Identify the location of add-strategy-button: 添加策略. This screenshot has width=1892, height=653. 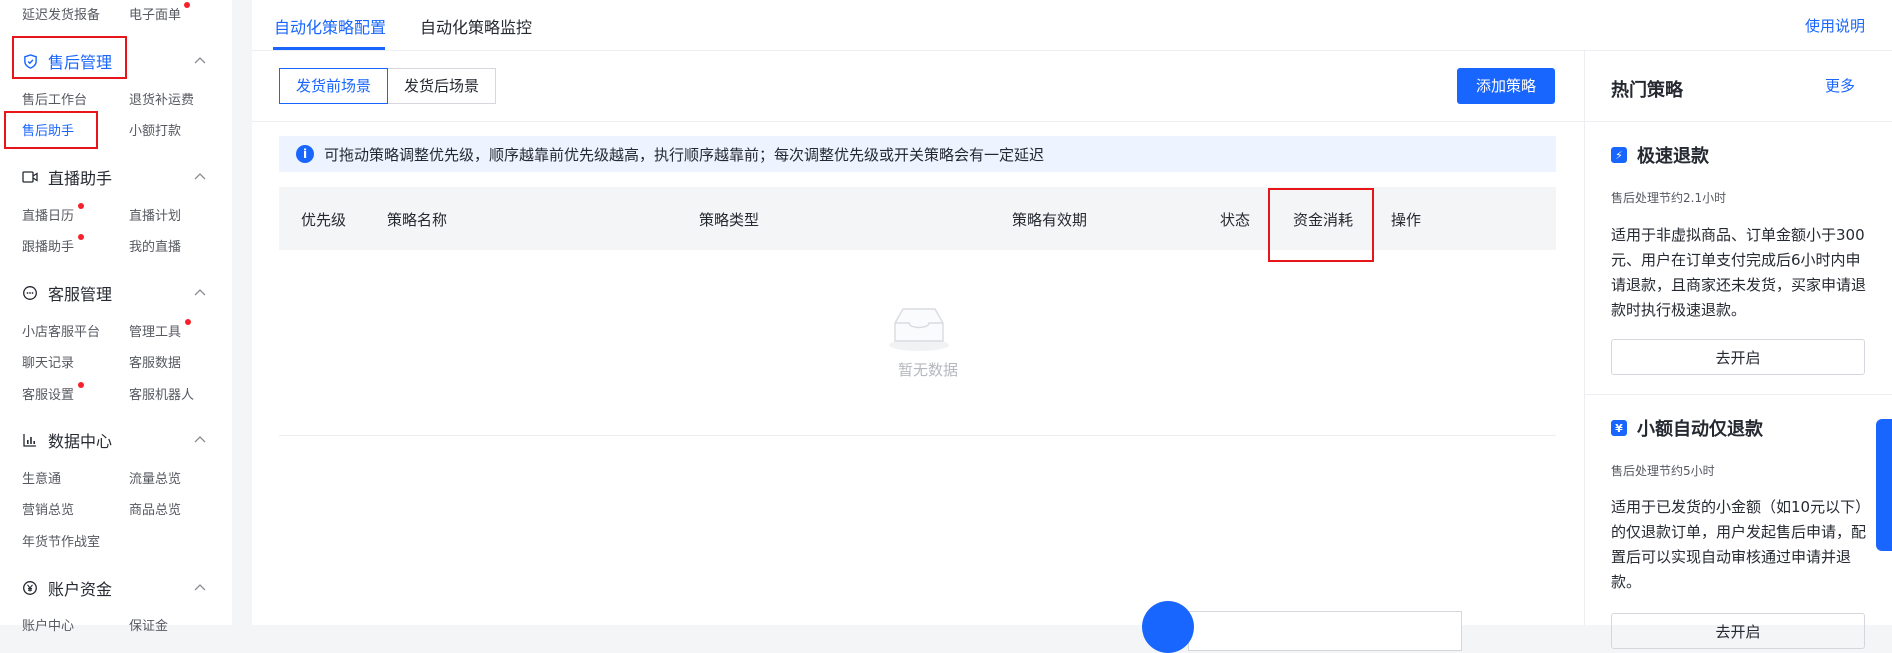
(1506, 86).